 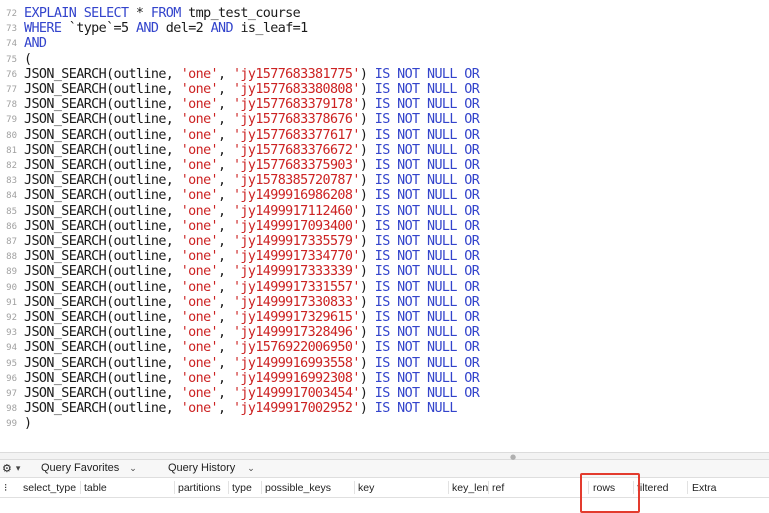 What do you see at coordinates (49, 488) in the screenshot?
I see `col-select-type: select_type` at bounding box center [49, 488].